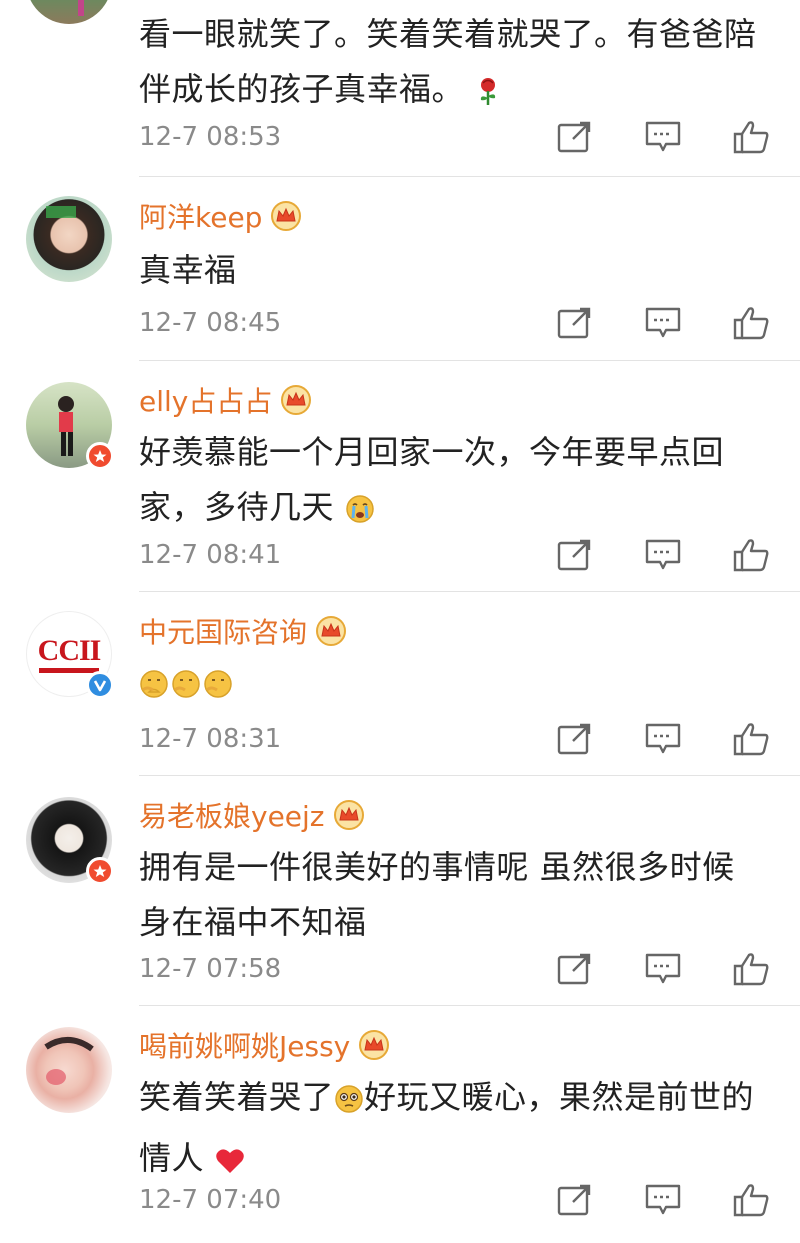 The width and height of the screenshot is (800, 1243). What do you see at coordinates (200, 216) in the screenshot?
I see `username: 阿洋keep` at bounding box center [200, 216].